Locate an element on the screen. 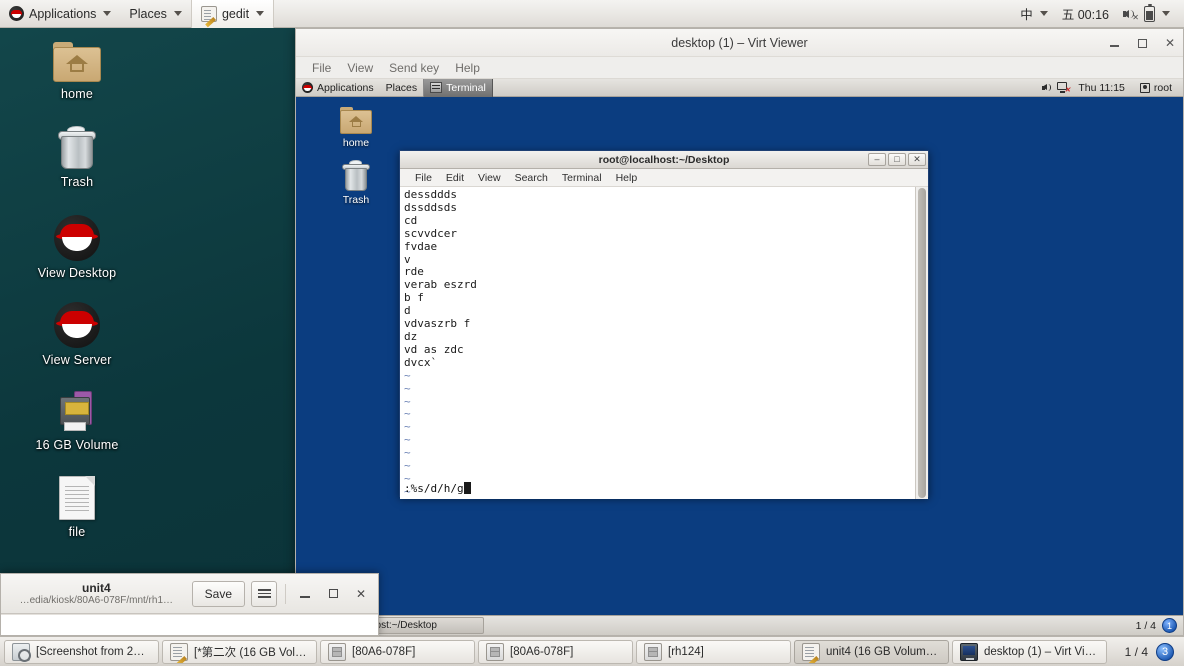 The height and width of the screenshot is (666, 1184). chevron-down-icon is located at coordinates (1166, 13).